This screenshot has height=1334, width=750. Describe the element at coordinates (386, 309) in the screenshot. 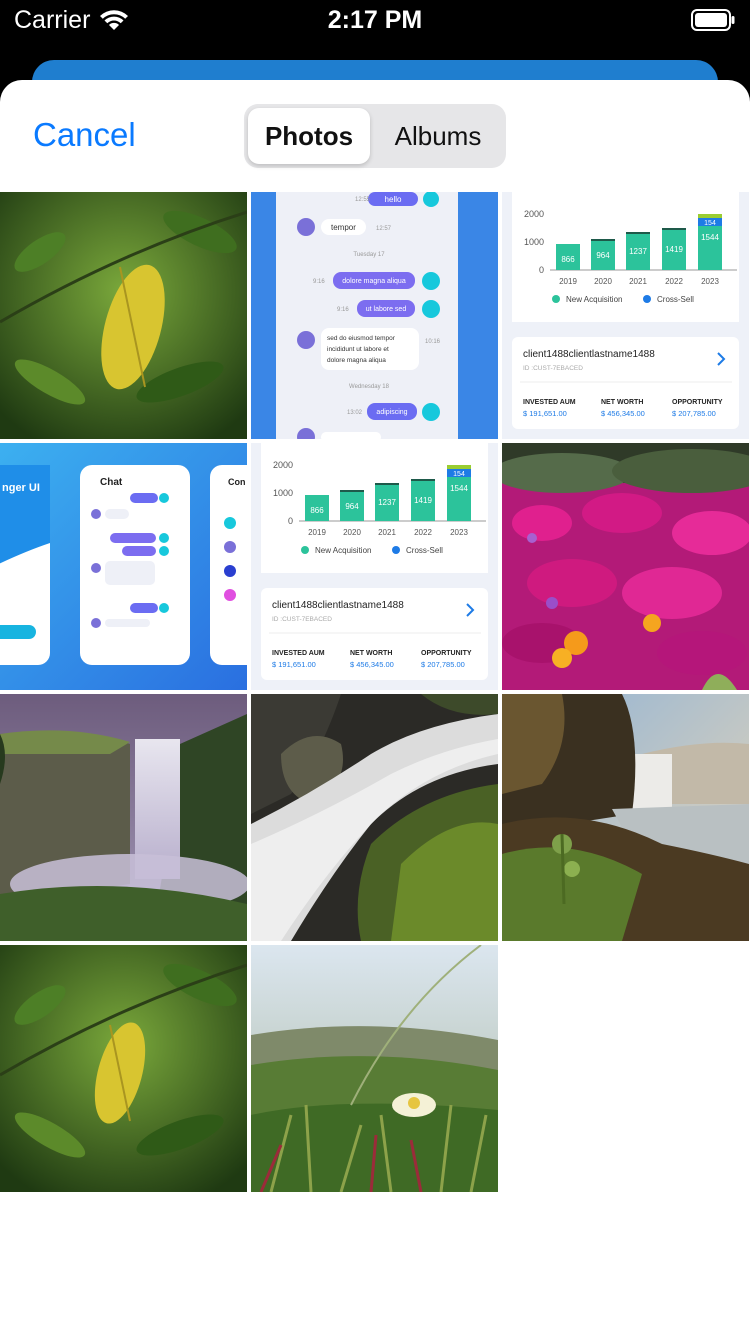

I see `chat-bubble-text: ut labore sed` at that location.